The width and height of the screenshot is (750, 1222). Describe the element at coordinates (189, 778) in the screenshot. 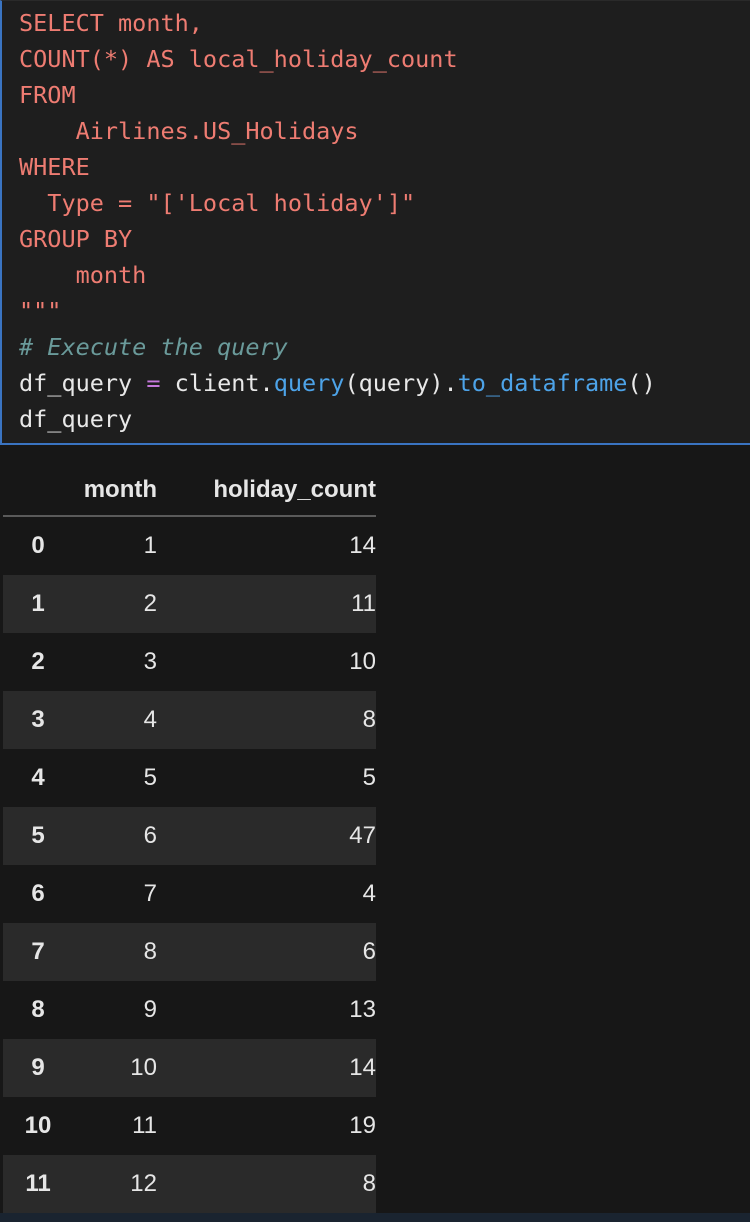

I see `table-row: 4 5 5` at that location.